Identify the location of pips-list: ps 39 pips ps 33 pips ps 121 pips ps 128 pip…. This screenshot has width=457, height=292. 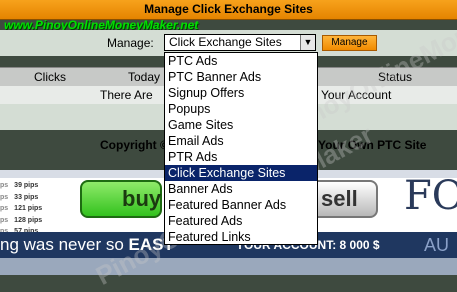
(40, 209).